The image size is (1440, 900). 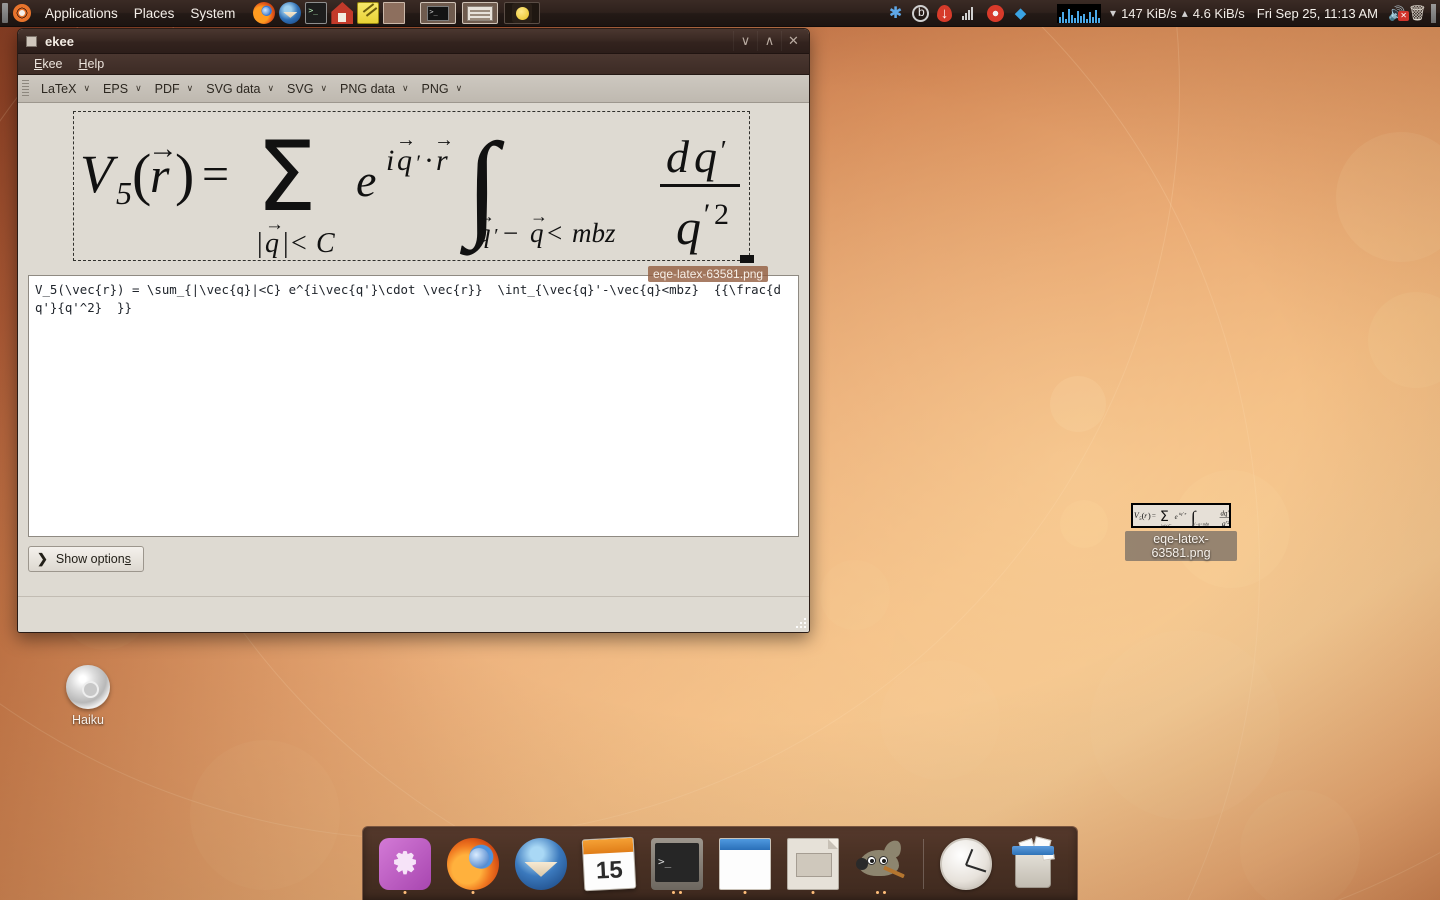 What do you see at coordinates (480, 13) in the screenshot?
I see `taskbar-ekee-window` at bounding box center [480, 13].